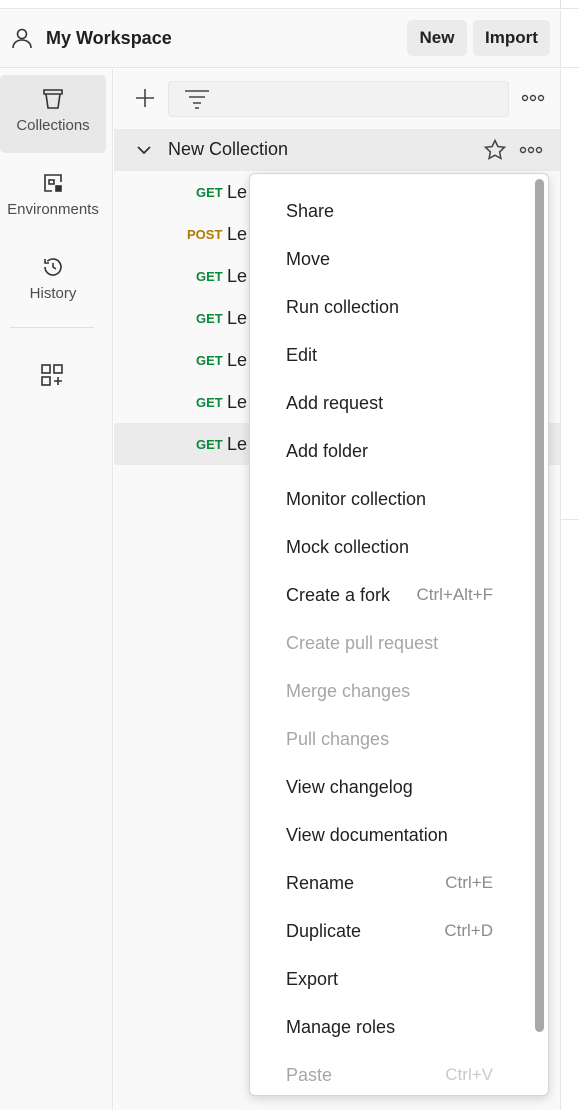 The height and width of the screenshot is (1110, 579). Describe the element at coordinates (468, 930) in the screenshot. I see `shortcut-duplicate: Ctrl+D` at that location.